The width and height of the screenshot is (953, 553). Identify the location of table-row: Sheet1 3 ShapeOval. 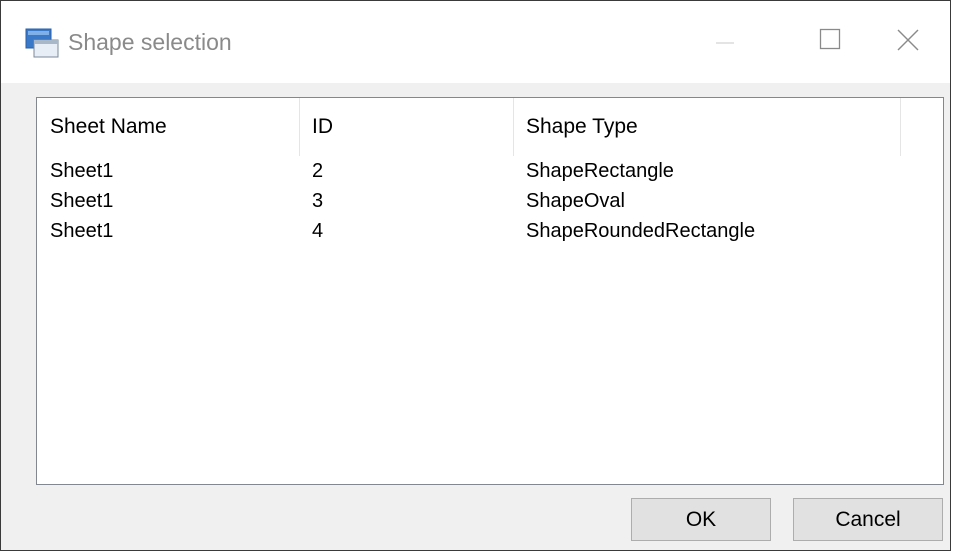
(490, 201).